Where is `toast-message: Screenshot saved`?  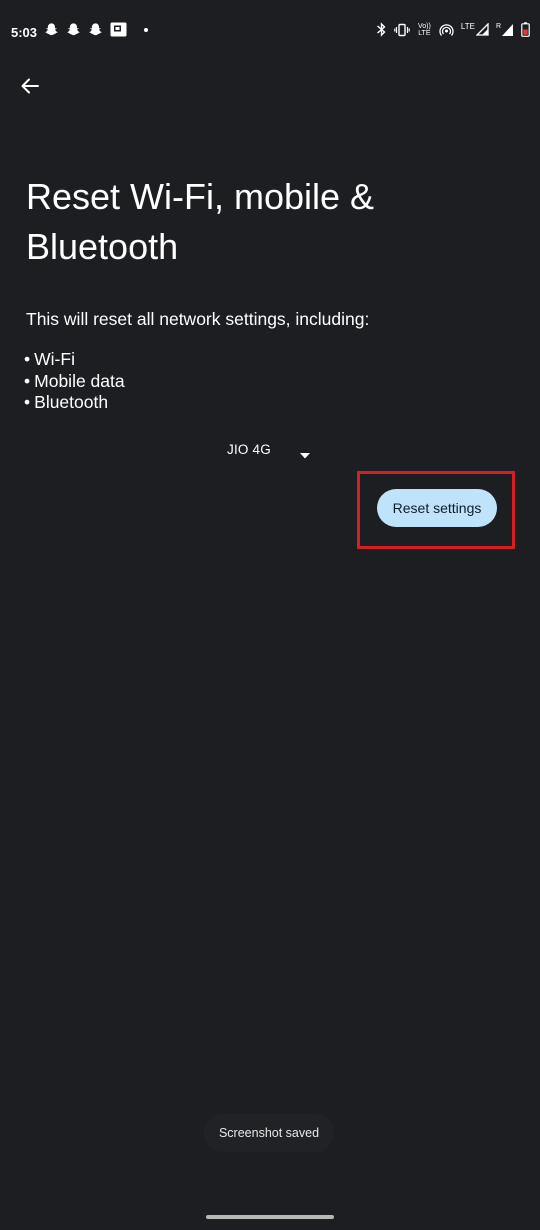
toast-message: Screenshot saved is located at coordinates (269, 1133).